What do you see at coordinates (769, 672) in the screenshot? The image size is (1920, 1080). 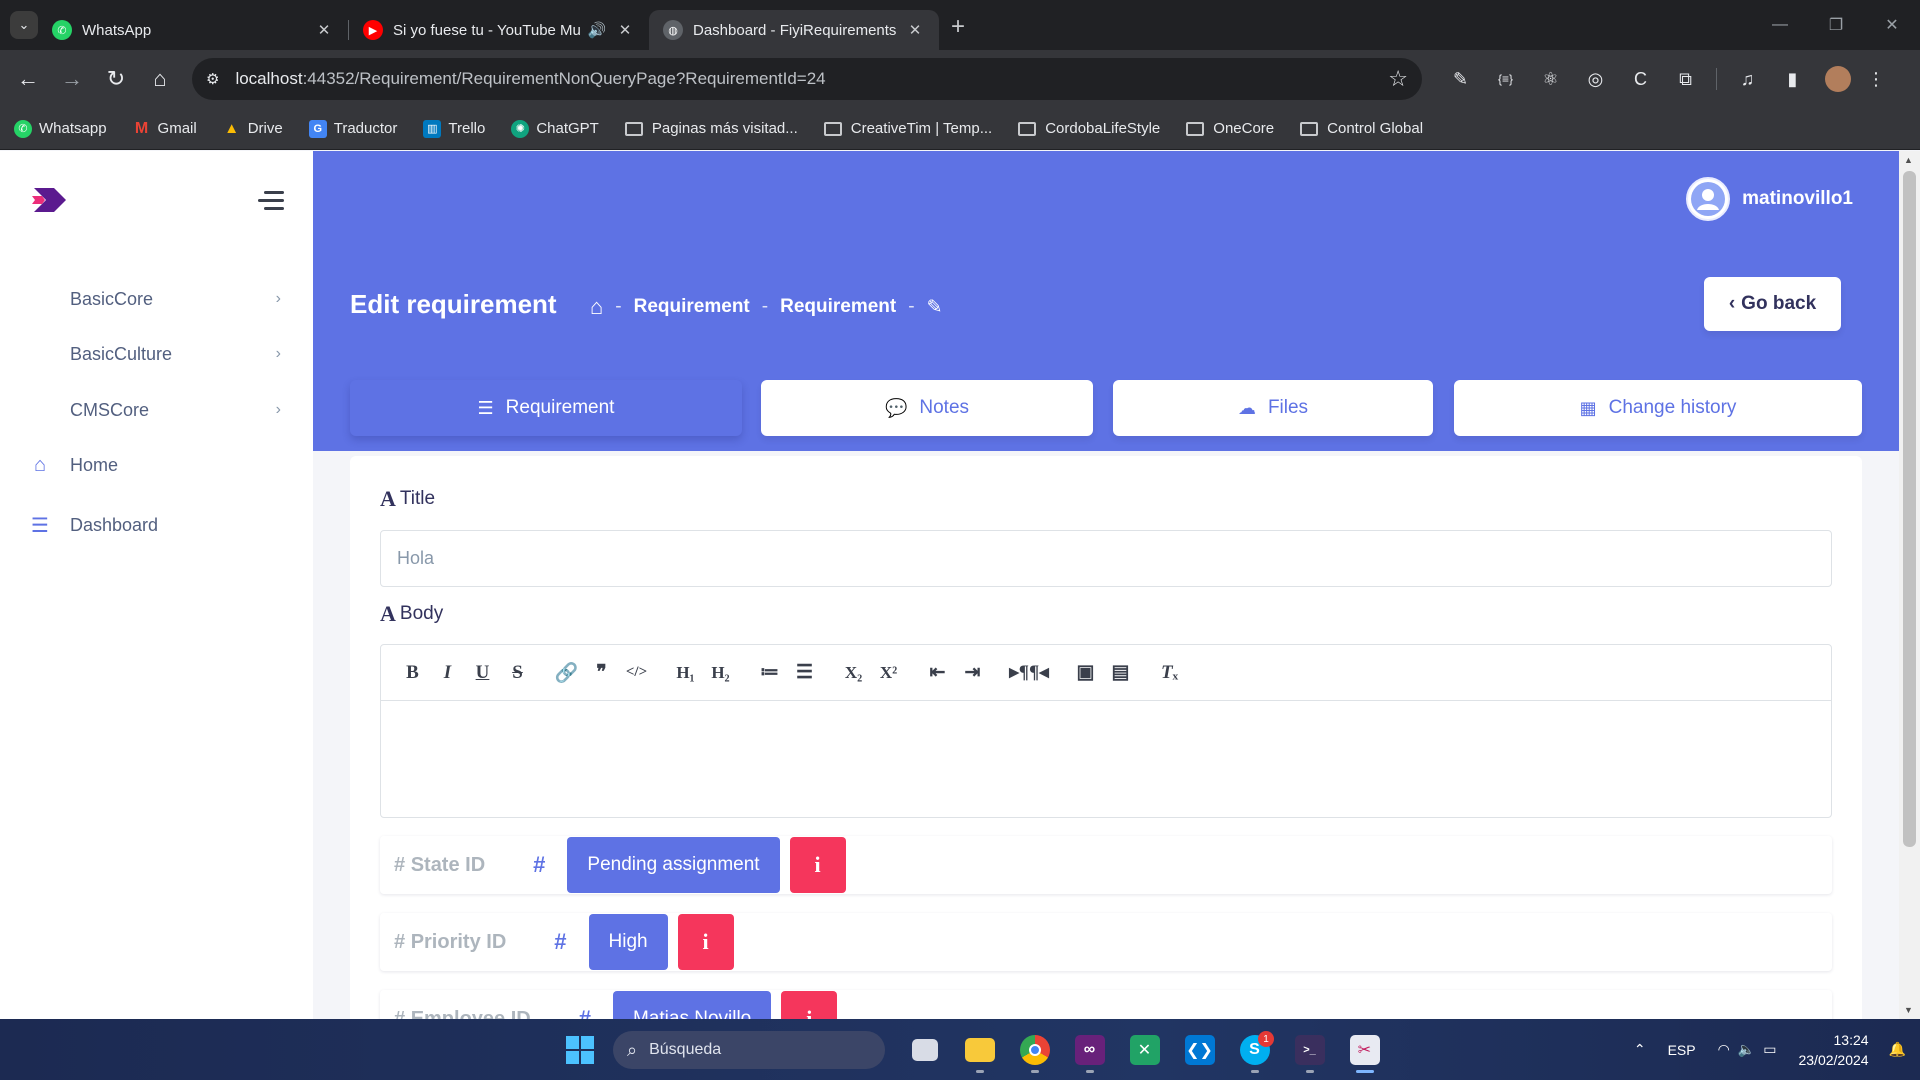 I see `ordered-list-icon: ≔` at bounding box center [769, 672].